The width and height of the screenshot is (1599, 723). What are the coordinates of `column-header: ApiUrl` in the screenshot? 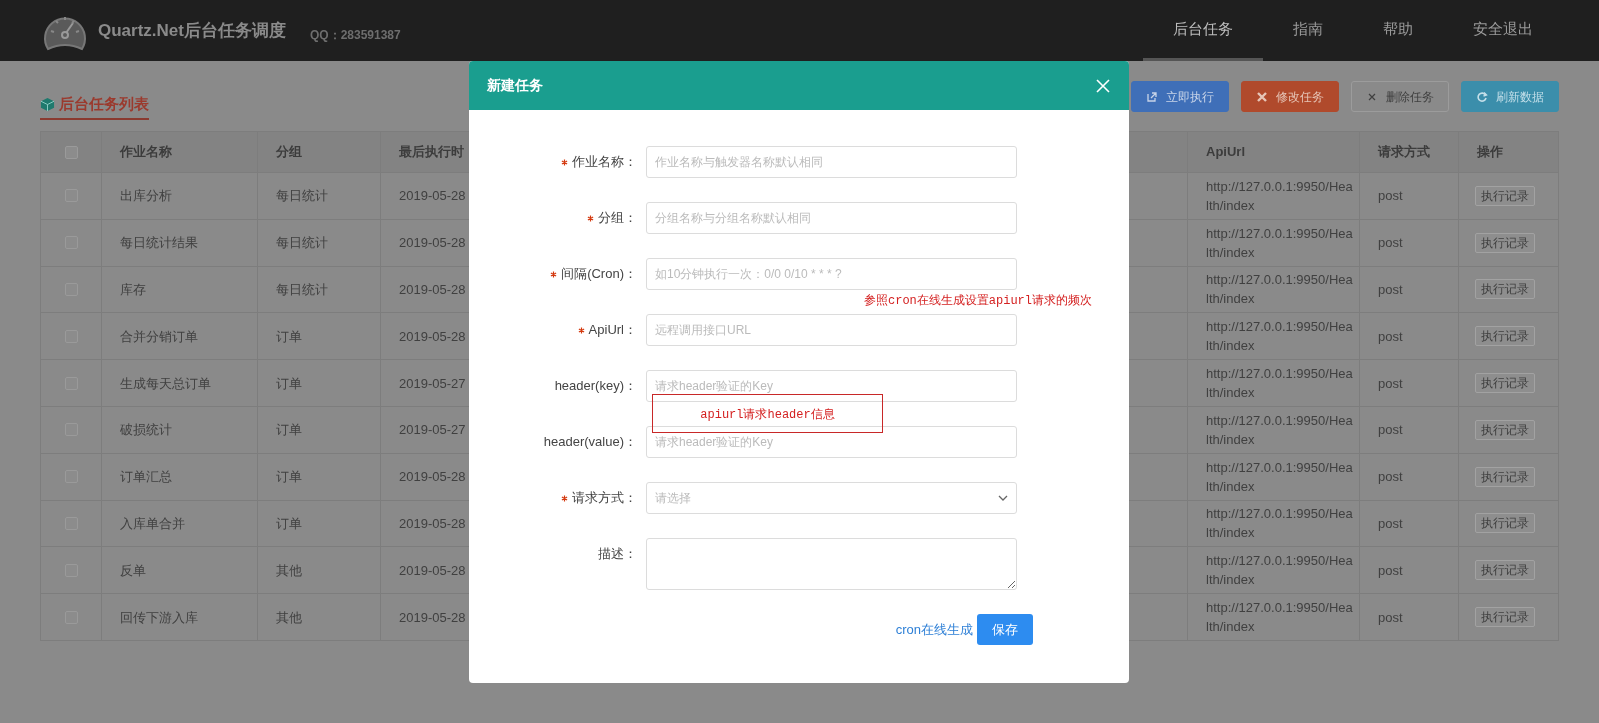 It's located at (1225, 152).